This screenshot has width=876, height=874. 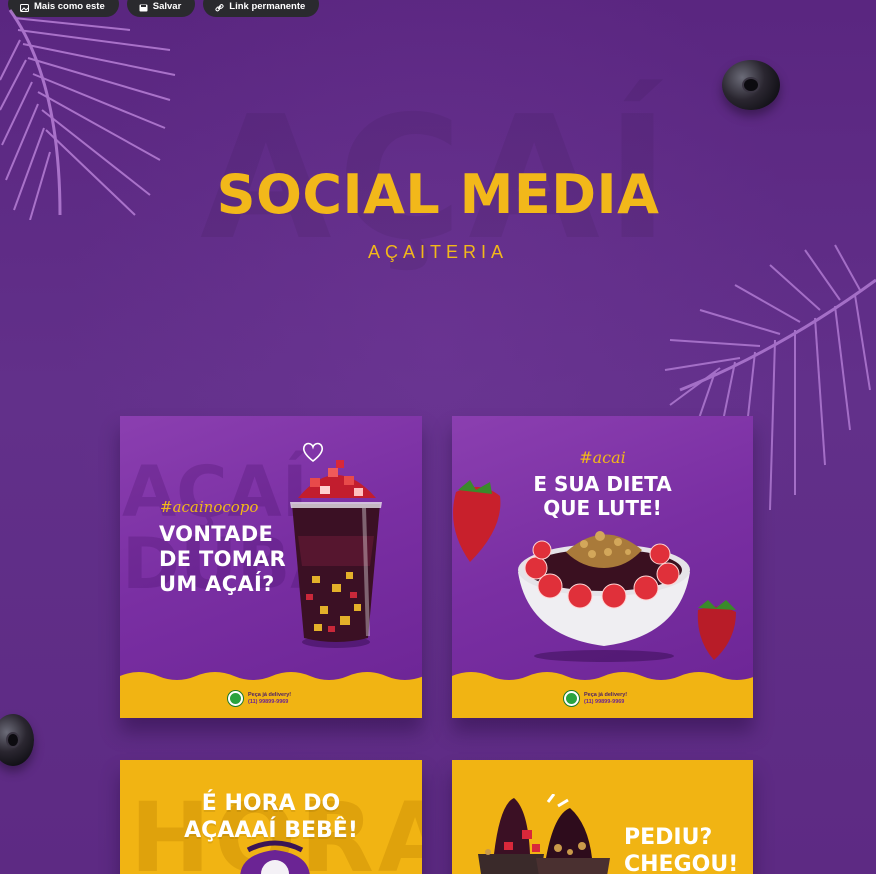 What do you see at coordinates (222, 559) in the screenshot?
I see `card-headline: VONTADE DE TOMAR UM AÇAÍ?` at bounding box center [222, 559].